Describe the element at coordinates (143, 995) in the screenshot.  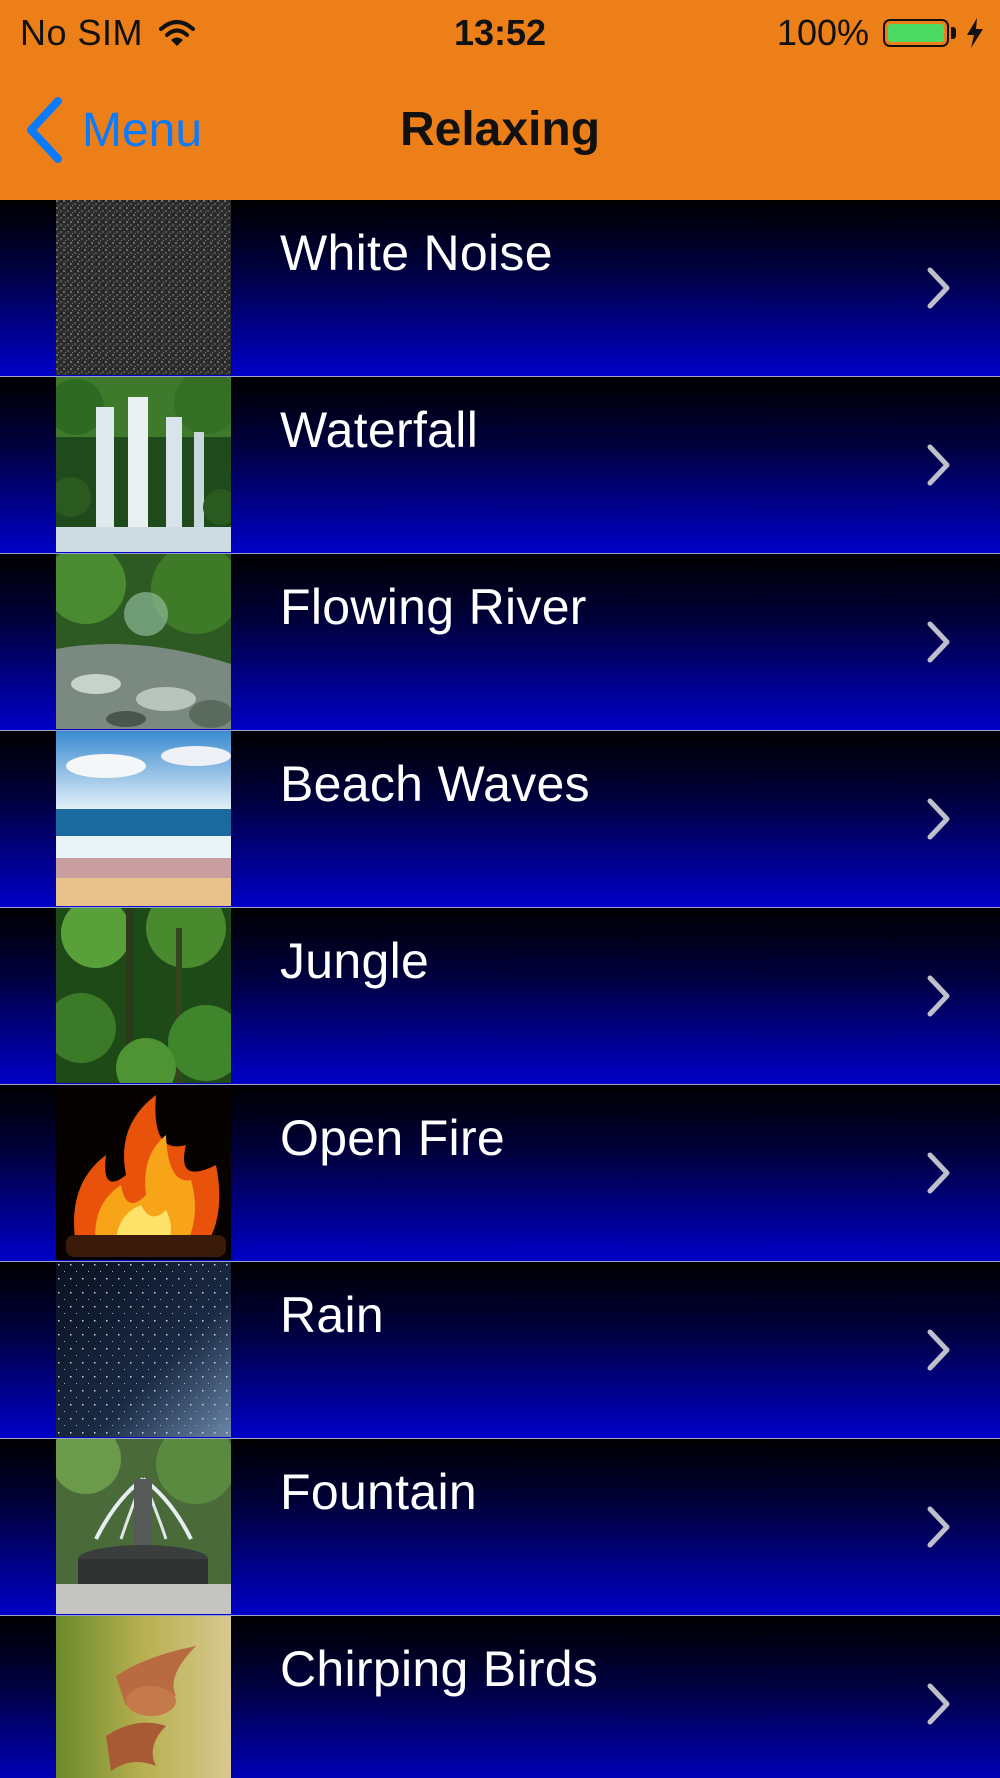
I see `jungle-thumbnail` at that location.